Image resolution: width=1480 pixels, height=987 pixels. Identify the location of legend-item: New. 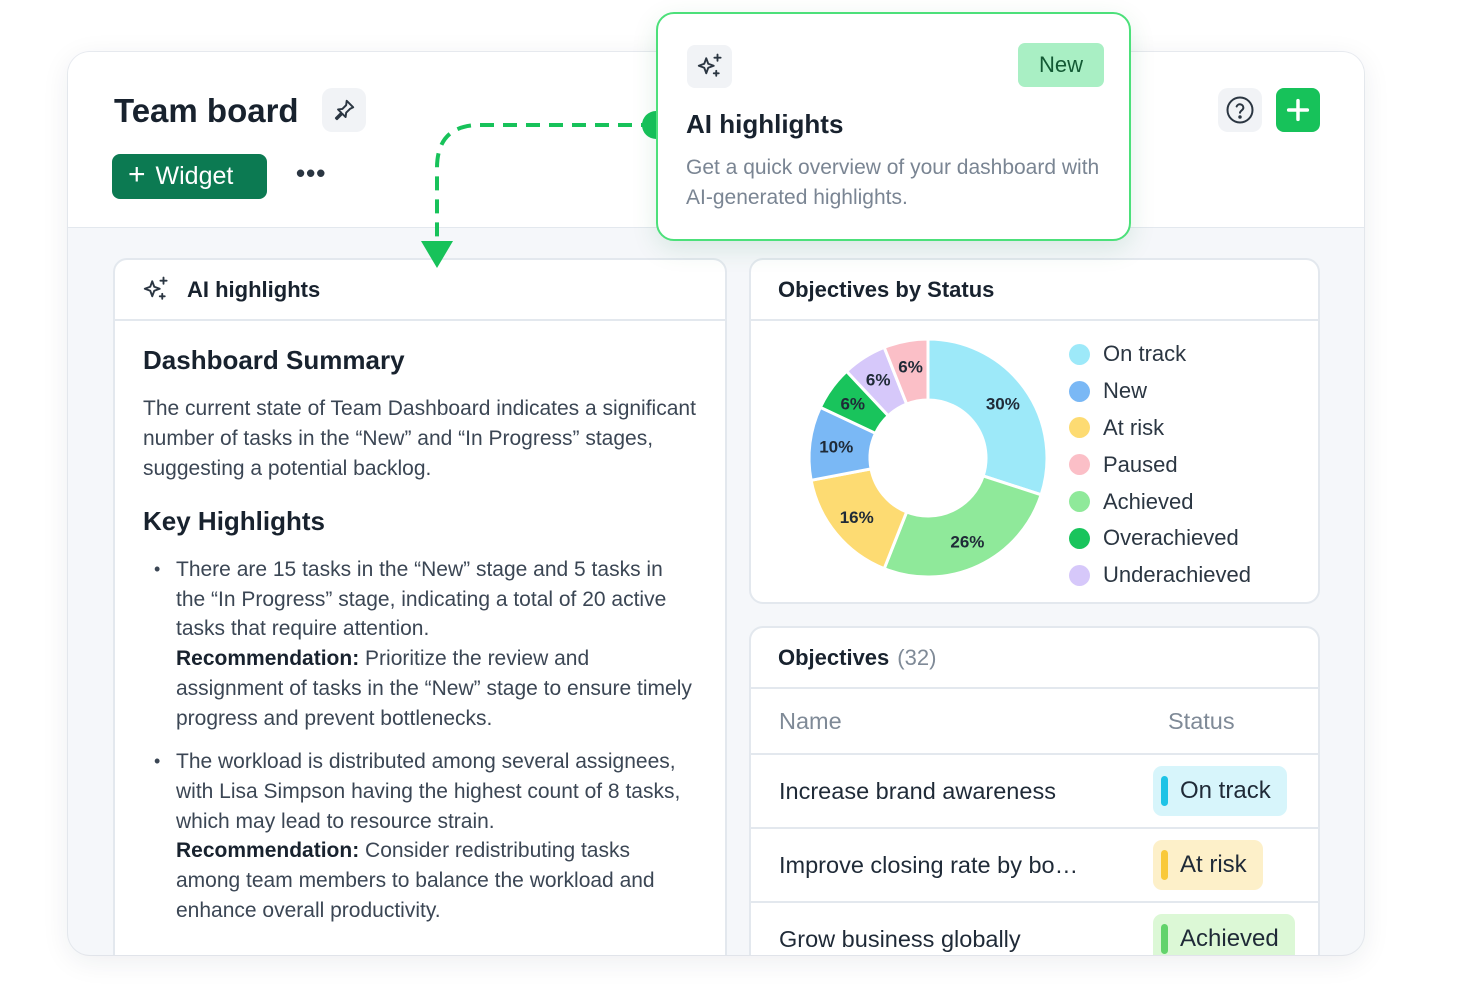
(1160, 391).